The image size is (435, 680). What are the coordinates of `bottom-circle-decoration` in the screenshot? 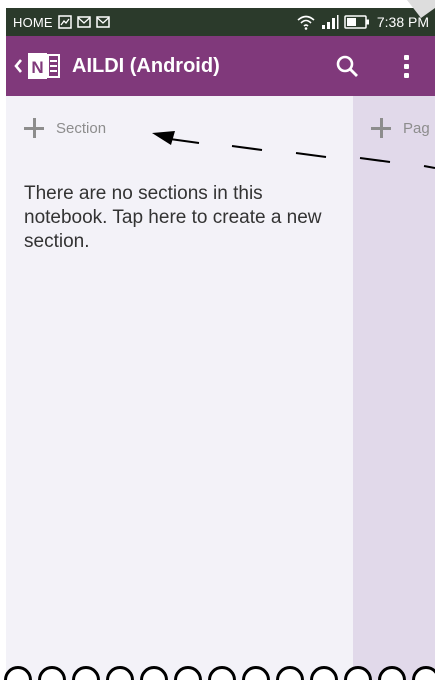 It's located at (219, 673).